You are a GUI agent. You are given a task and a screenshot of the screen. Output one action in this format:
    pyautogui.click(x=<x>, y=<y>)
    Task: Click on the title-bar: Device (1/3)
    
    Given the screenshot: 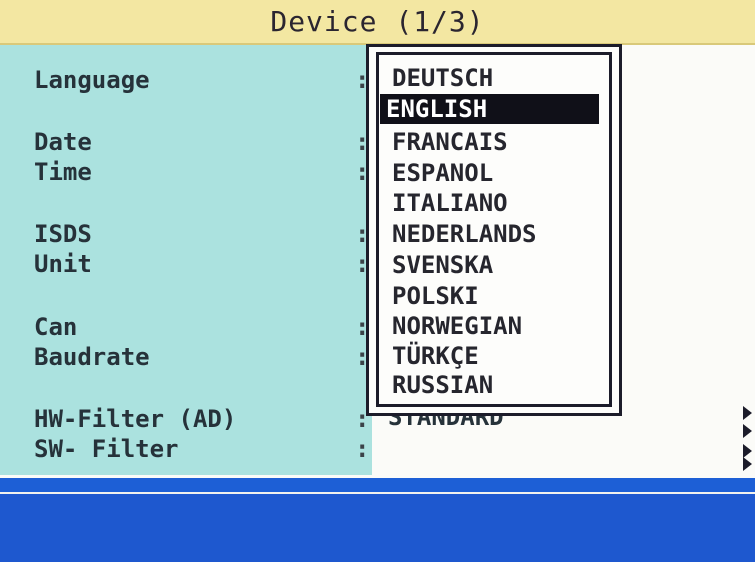 What is the action you would take?
    pyautogui.click(x=377, y=22)
    